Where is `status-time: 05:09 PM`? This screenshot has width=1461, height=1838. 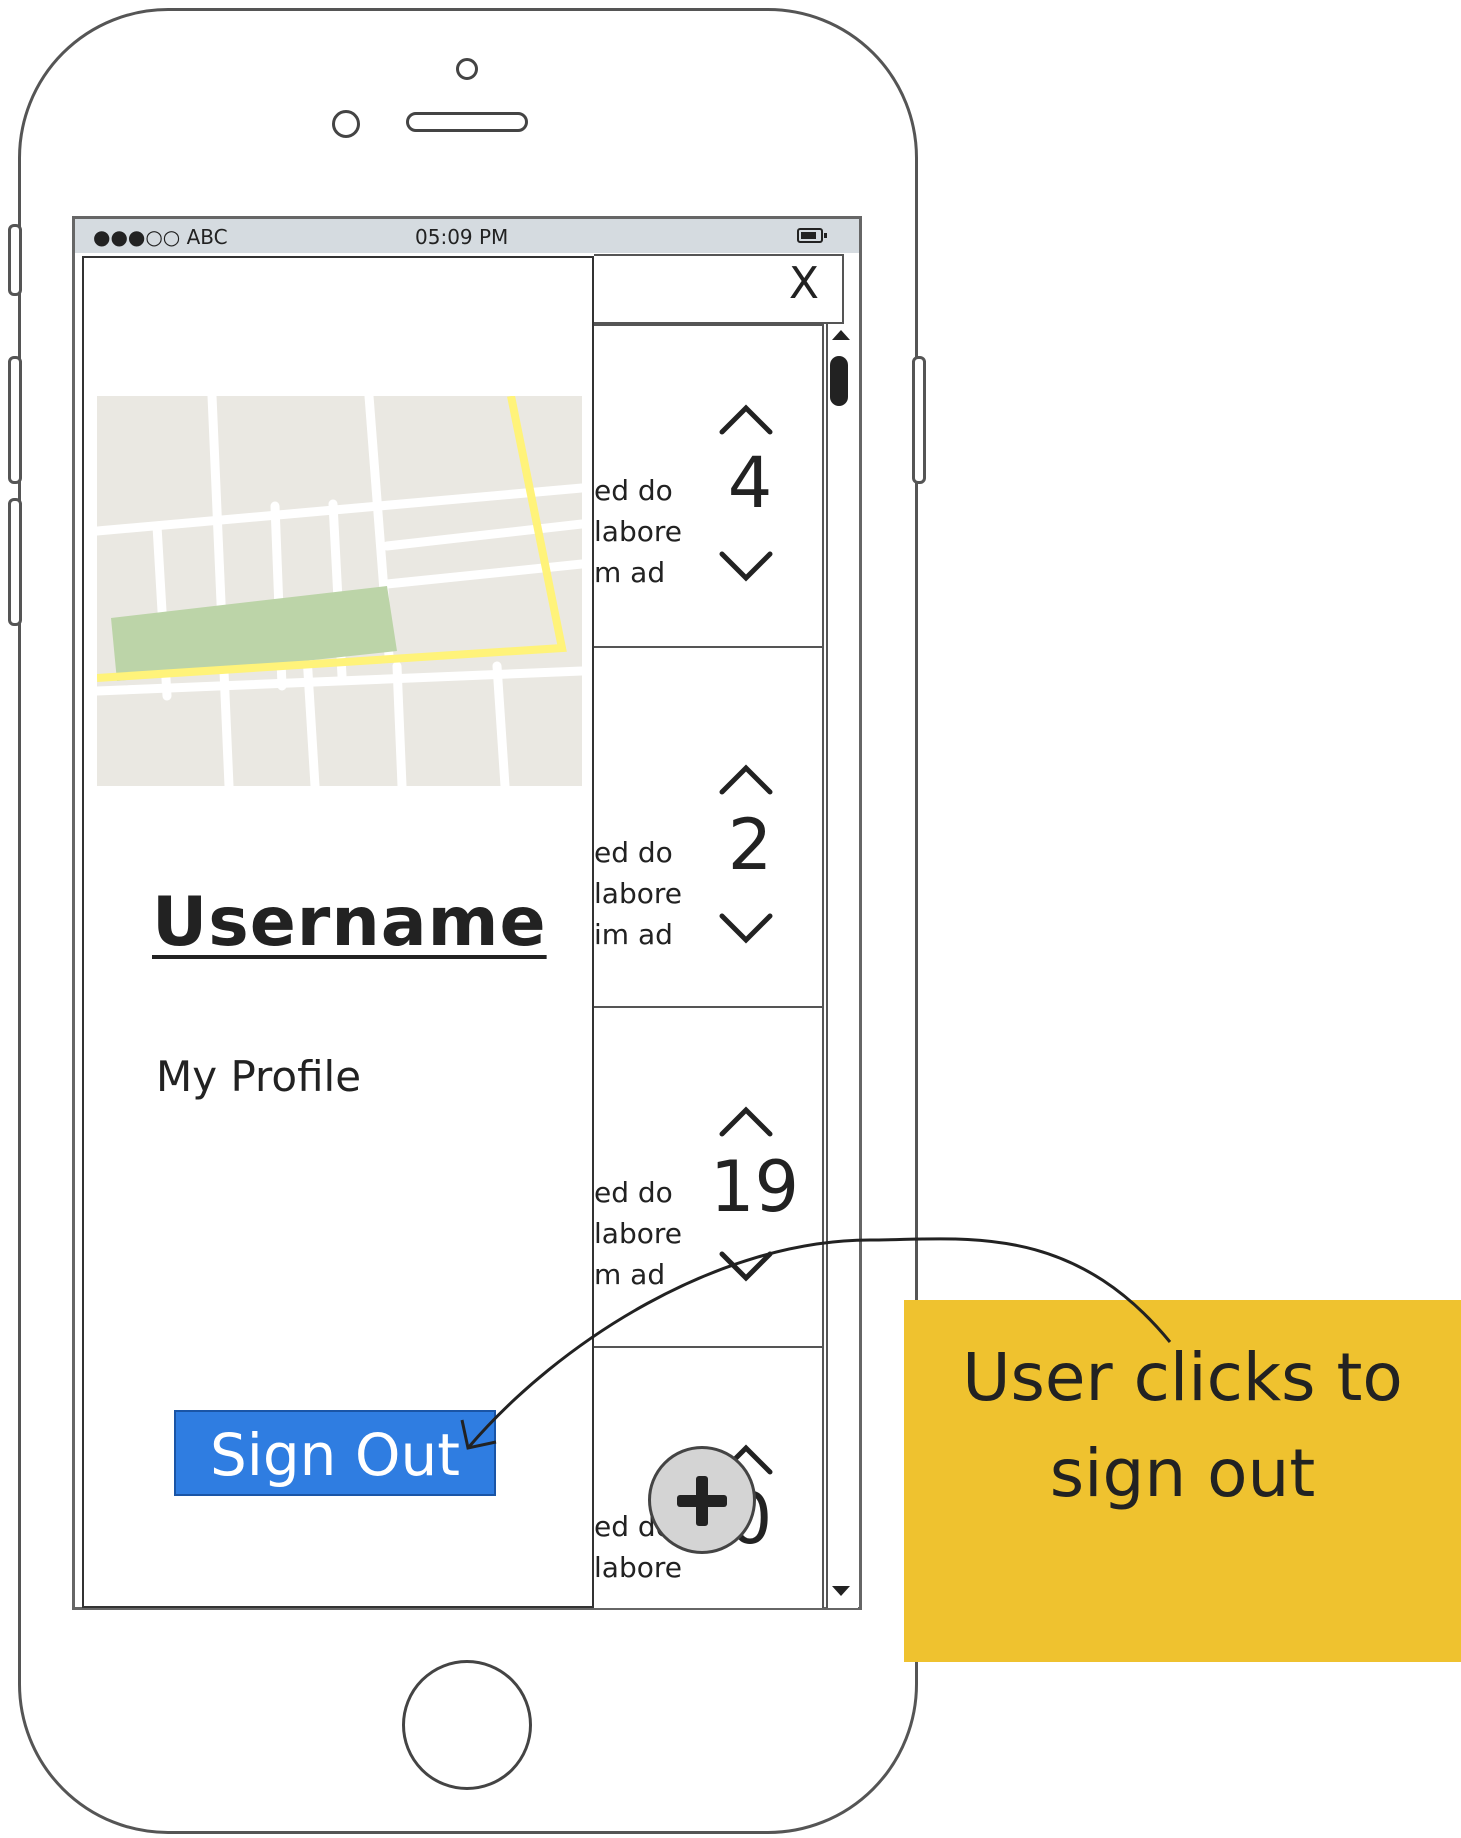
status-time: 05:09 PM is located at coordinates (462, 237).